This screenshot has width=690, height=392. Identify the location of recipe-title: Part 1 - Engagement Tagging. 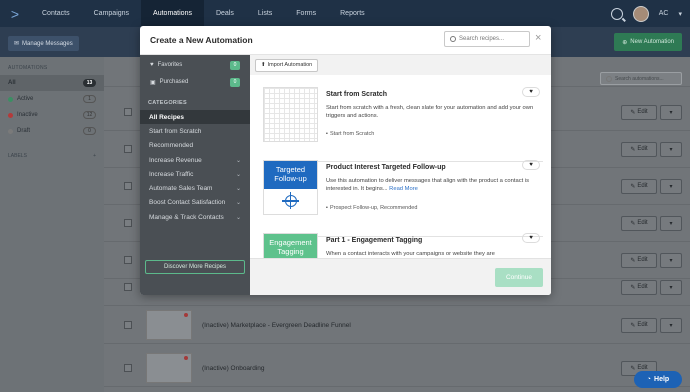
(374, 240).